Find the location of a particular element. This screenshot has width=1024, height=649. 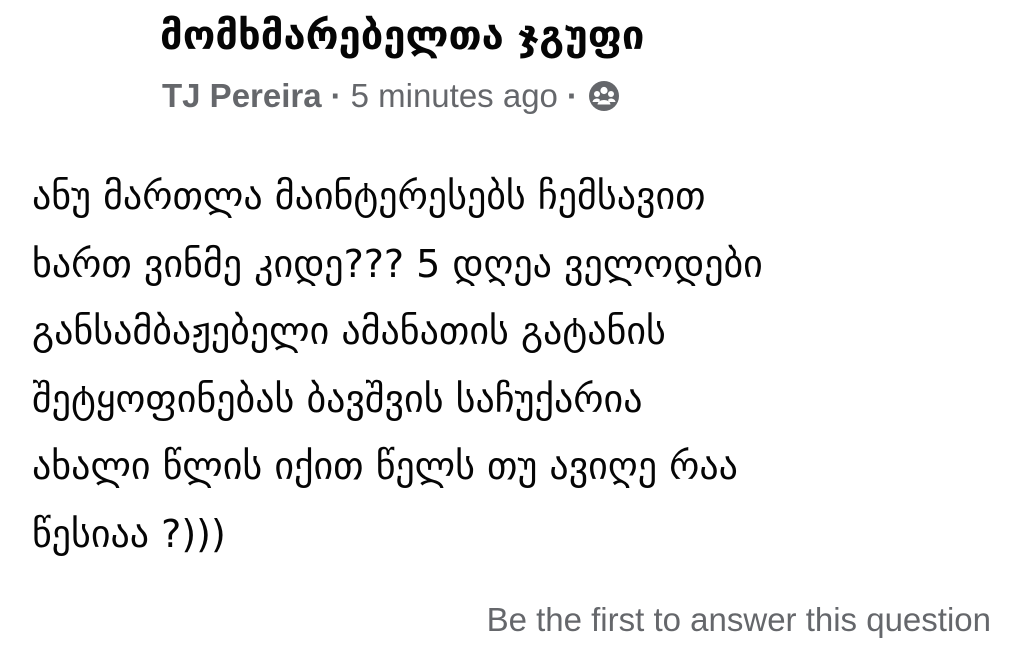

post-meta: TJ Pereira · 5 minutes ago · is located at coordinates (391, 96).